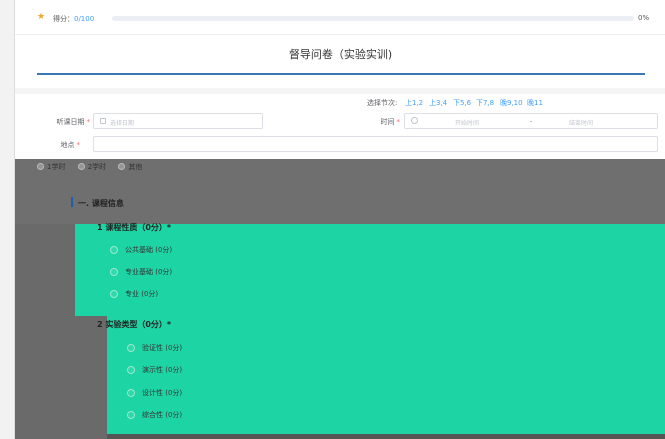 This screenshot has height=439, width=665. I want to click on radio-option: 专业基础 (0分), so click(141, 272).